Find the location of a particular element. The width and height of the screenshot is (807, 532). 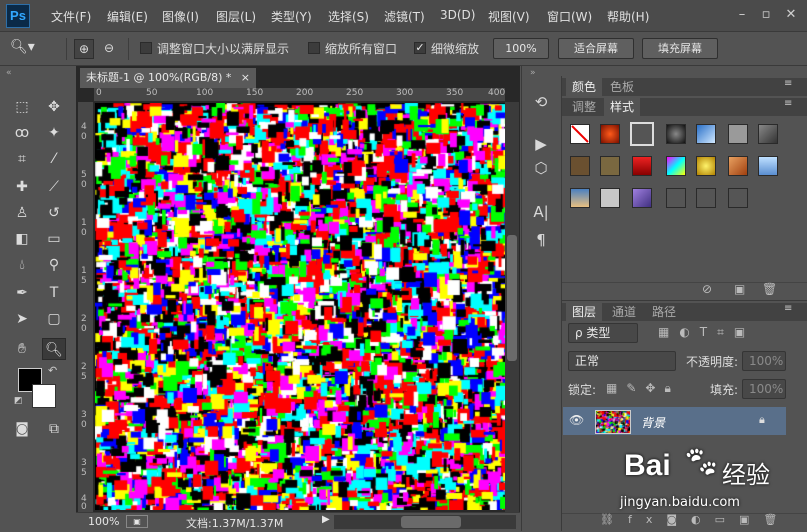

zoom-out-icon: ⊖ is located at coordinates (109, 49).